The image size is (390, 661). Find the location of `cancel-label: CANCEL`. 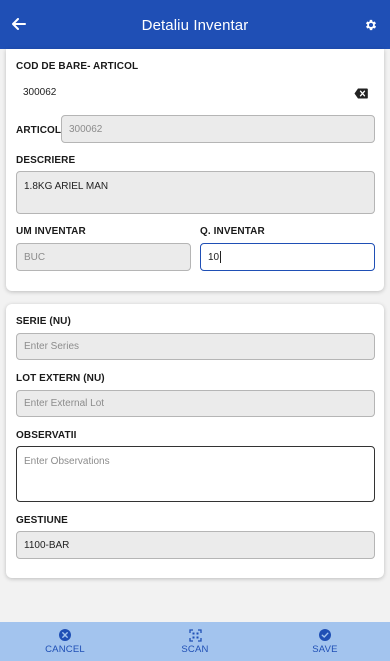

cancel-label: CANCEL is located at coordinates (65, 649).